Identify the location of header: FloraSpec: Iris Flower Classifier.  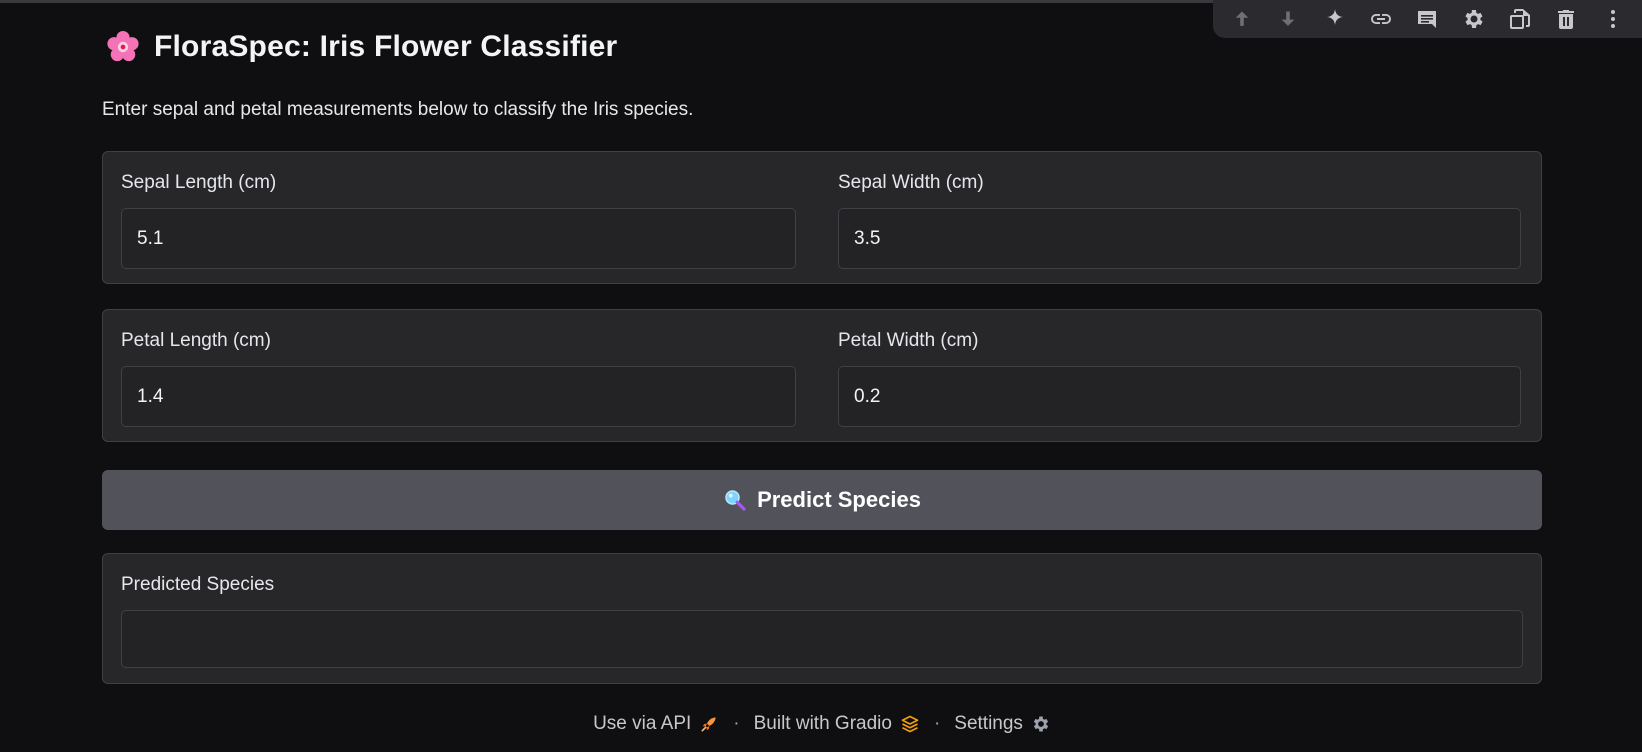
(361, 47).